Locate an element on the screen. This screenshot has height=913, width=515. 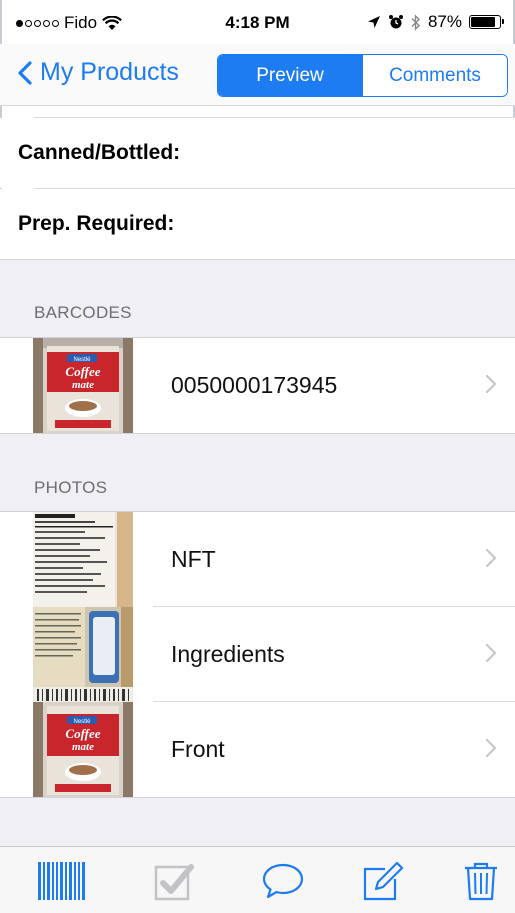
front-photo-thumbnail: Nestlé Coffee mate is located at coordinates (83, 749).